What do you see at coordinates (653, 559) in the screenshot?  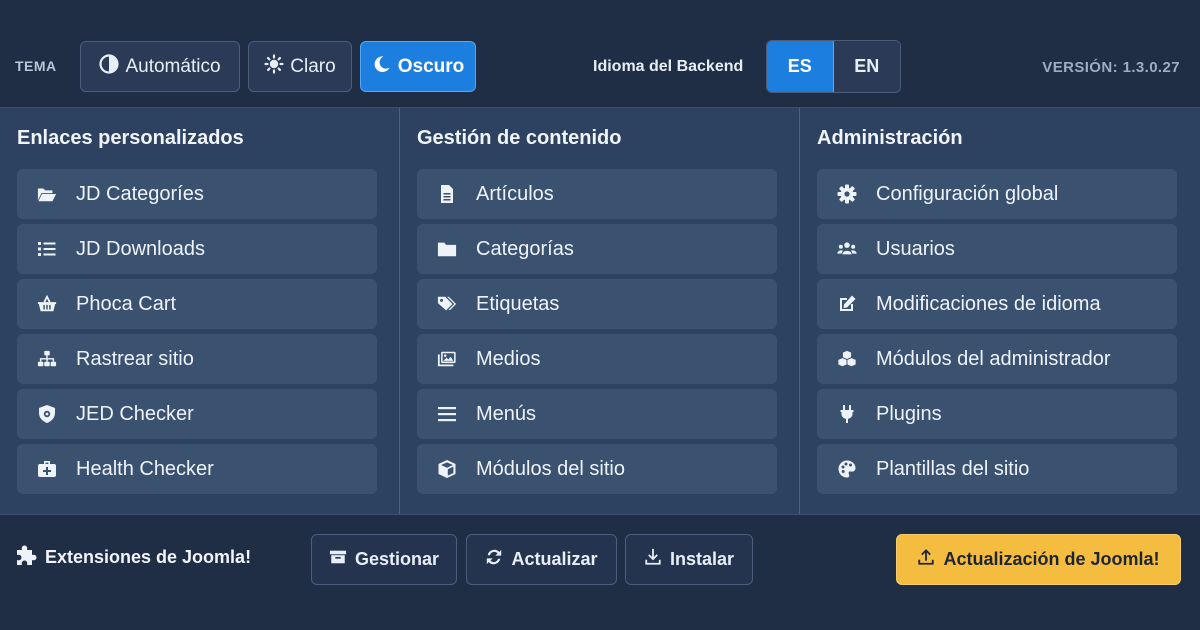 I see `download-icon` at bounding box center [653, 559].